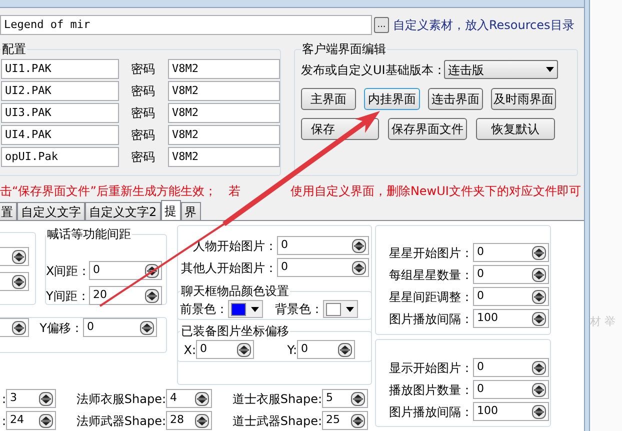 This screenshot has height=431, width=622. I want to click on notice-text: 击“保存界面文件”后重新生成方能生效； 若, so click(120, 190).